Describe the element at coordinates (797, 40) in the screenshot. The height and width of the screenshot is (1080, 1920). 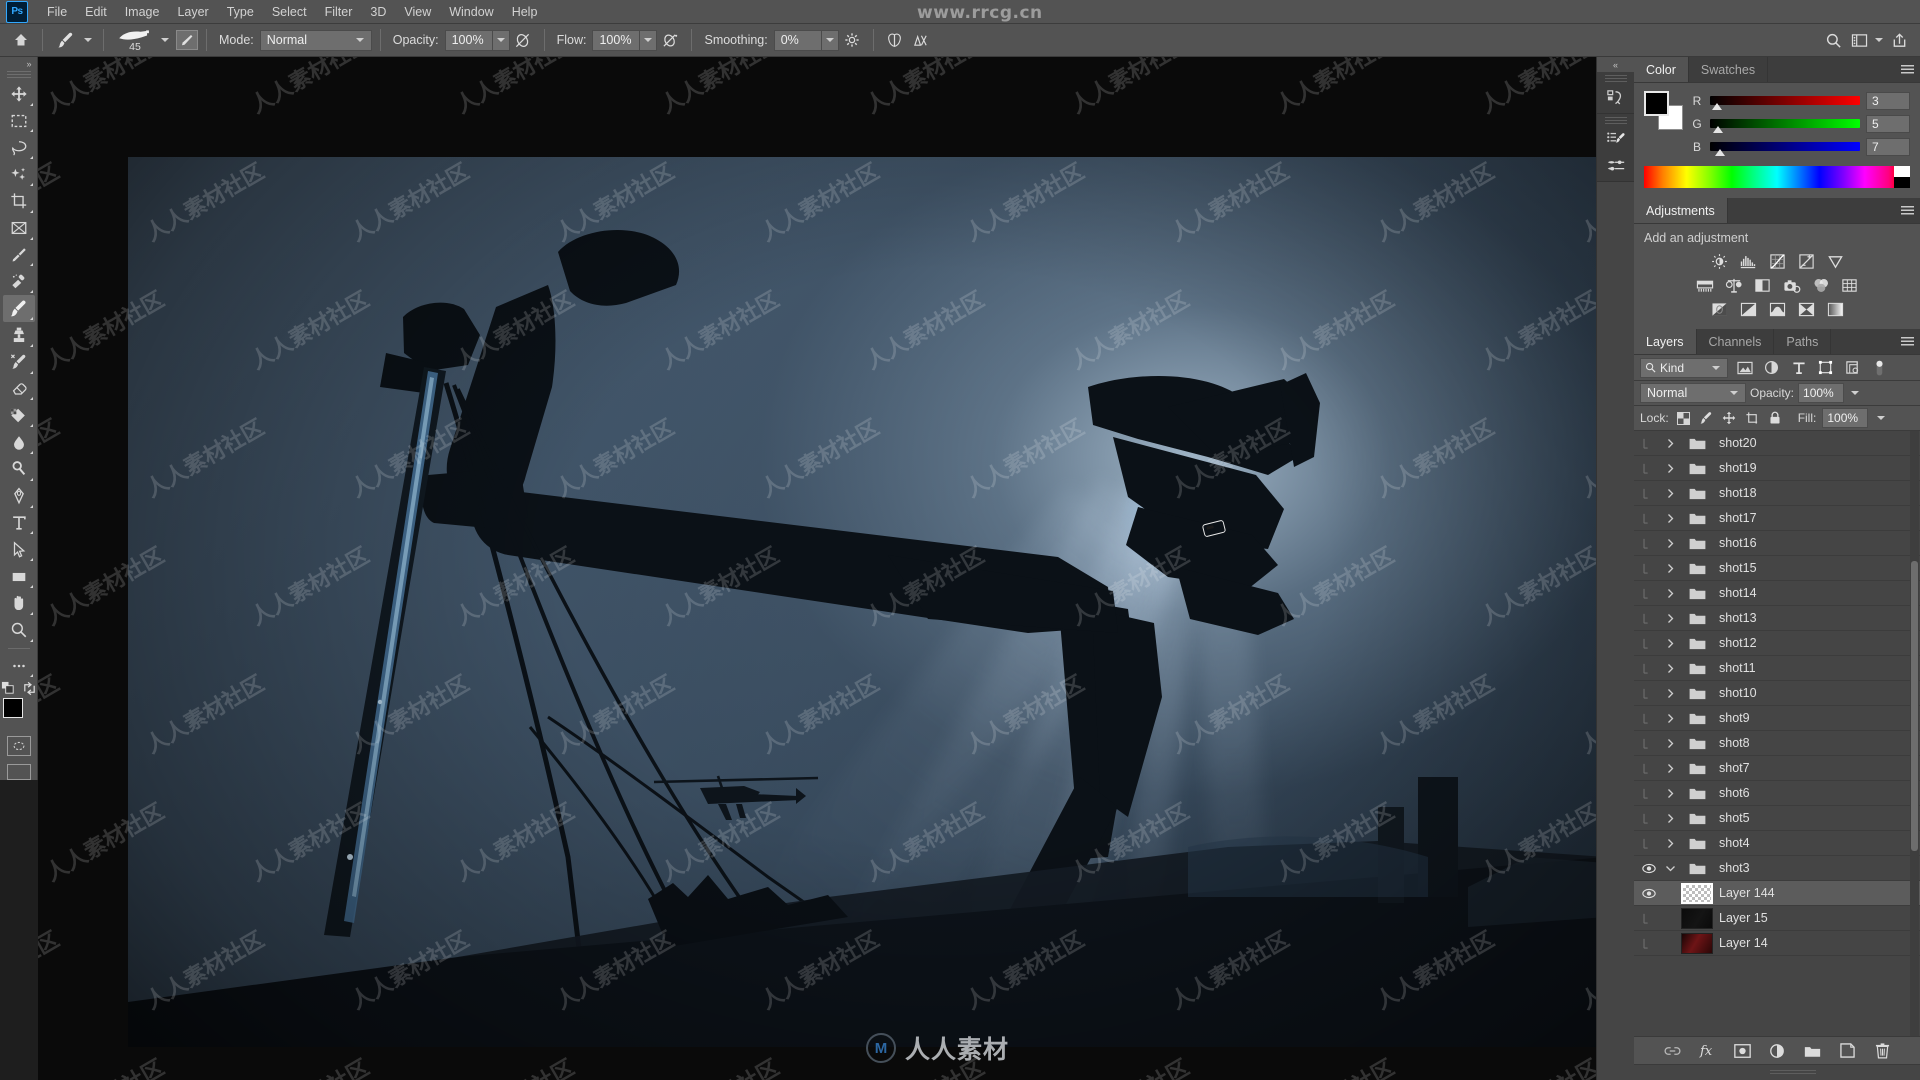
I see `smoothing-input: 0%` at that location.